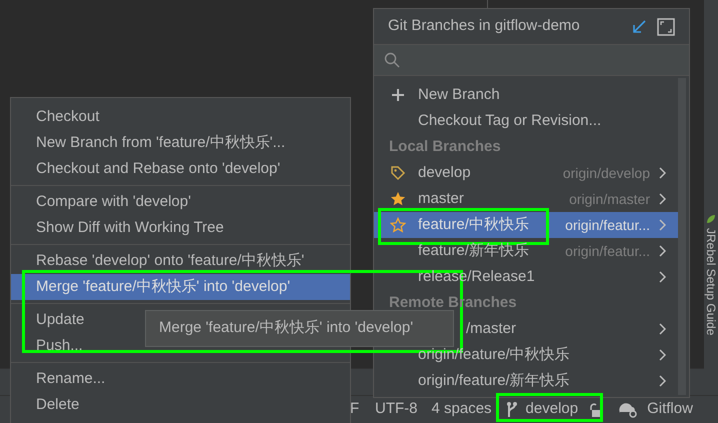  Describe the element at coordinates (180, 261) in the screenshot. I see `menu-item: Rebase 'develop' onto 'feature/中秋快乐'` at that location.